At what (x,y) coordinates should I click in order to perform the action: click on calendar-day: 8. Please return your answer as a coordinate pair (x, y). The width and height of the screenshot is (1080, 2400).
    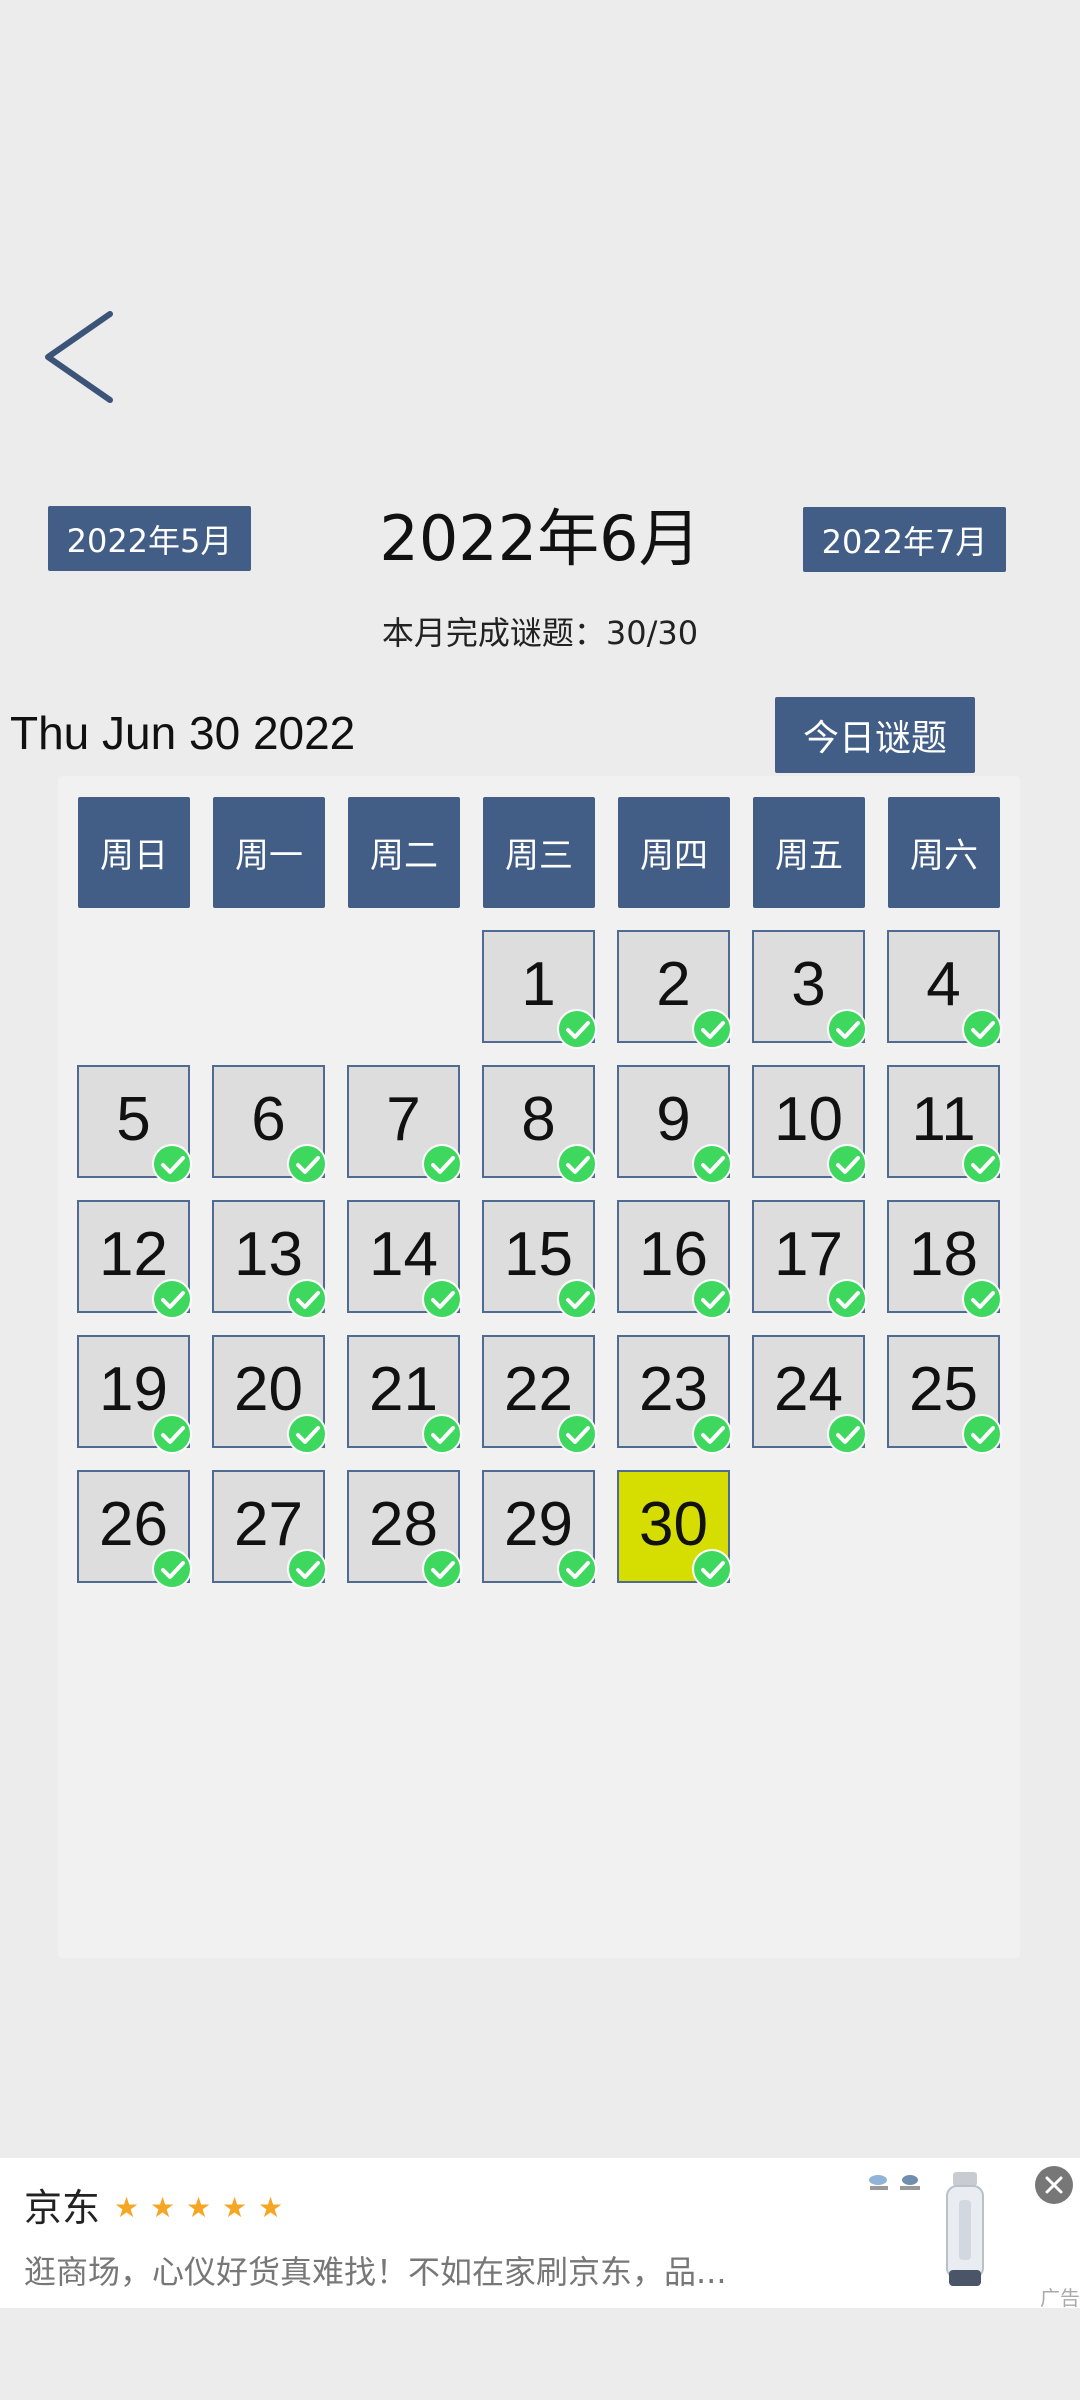
    Looking at the image, I should click on (539, 1124).